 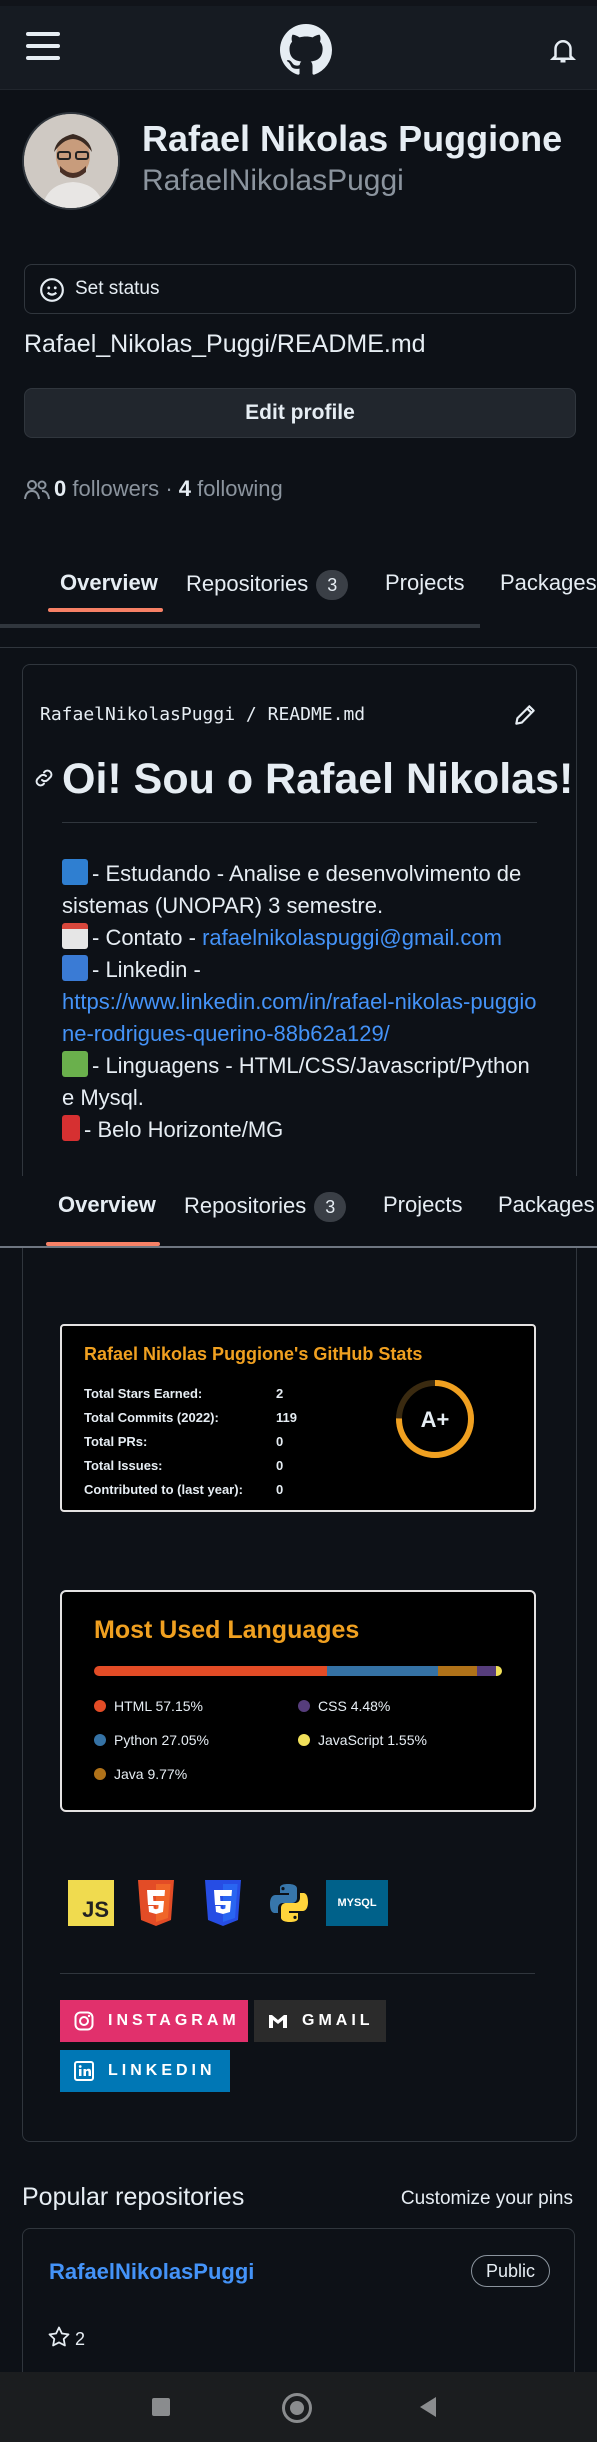 I want to click on customize-pins-link: Customize your pins, so click(x=487, y=2199).